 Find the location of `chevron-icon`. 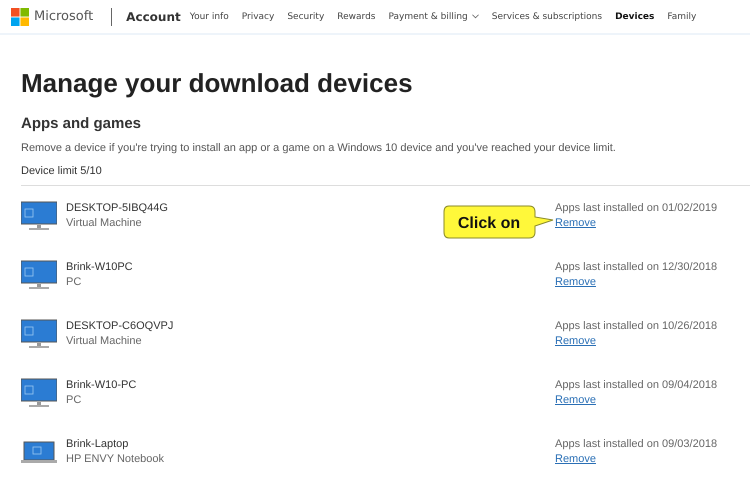

chevron-icon is located at coordinates (475, 16).